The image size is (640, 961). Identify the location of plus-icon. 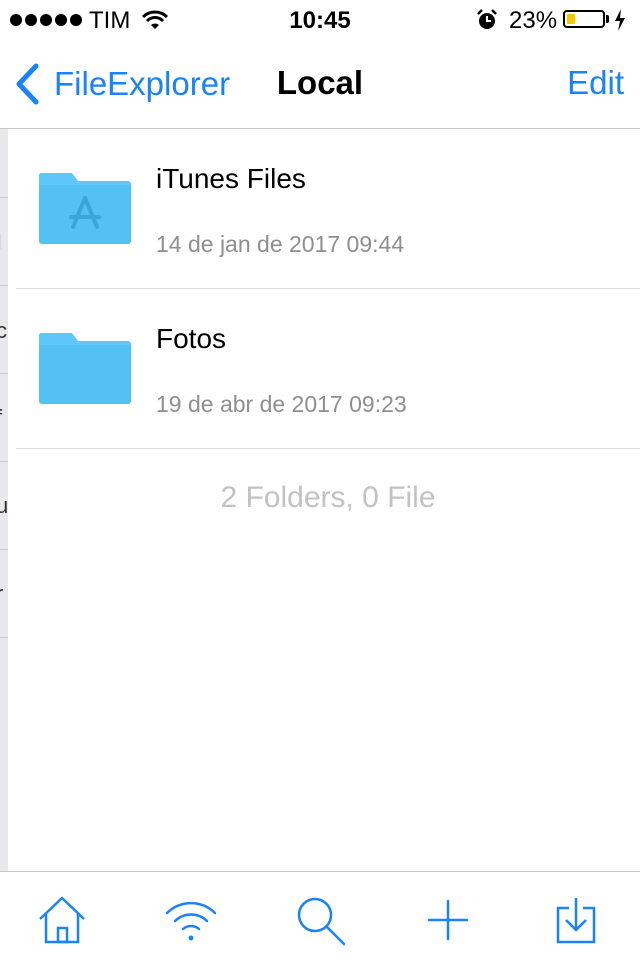
(448, 920).